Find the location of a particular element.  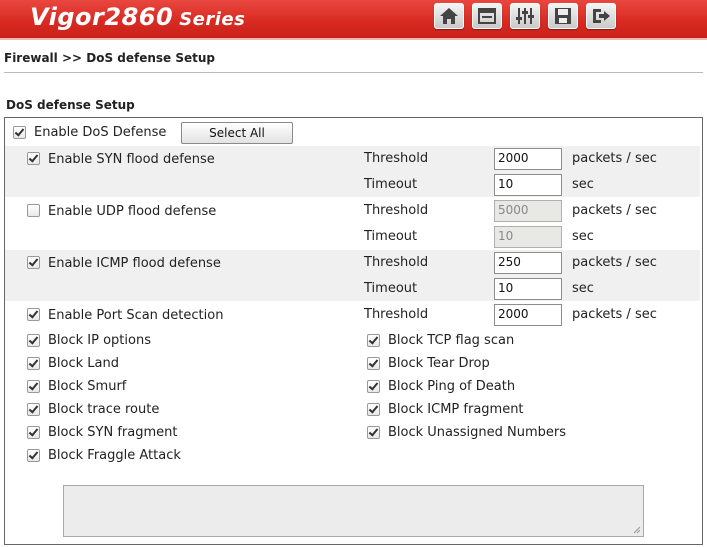

icmp-timeout-input: 10 is located at coordinates (528, 289).